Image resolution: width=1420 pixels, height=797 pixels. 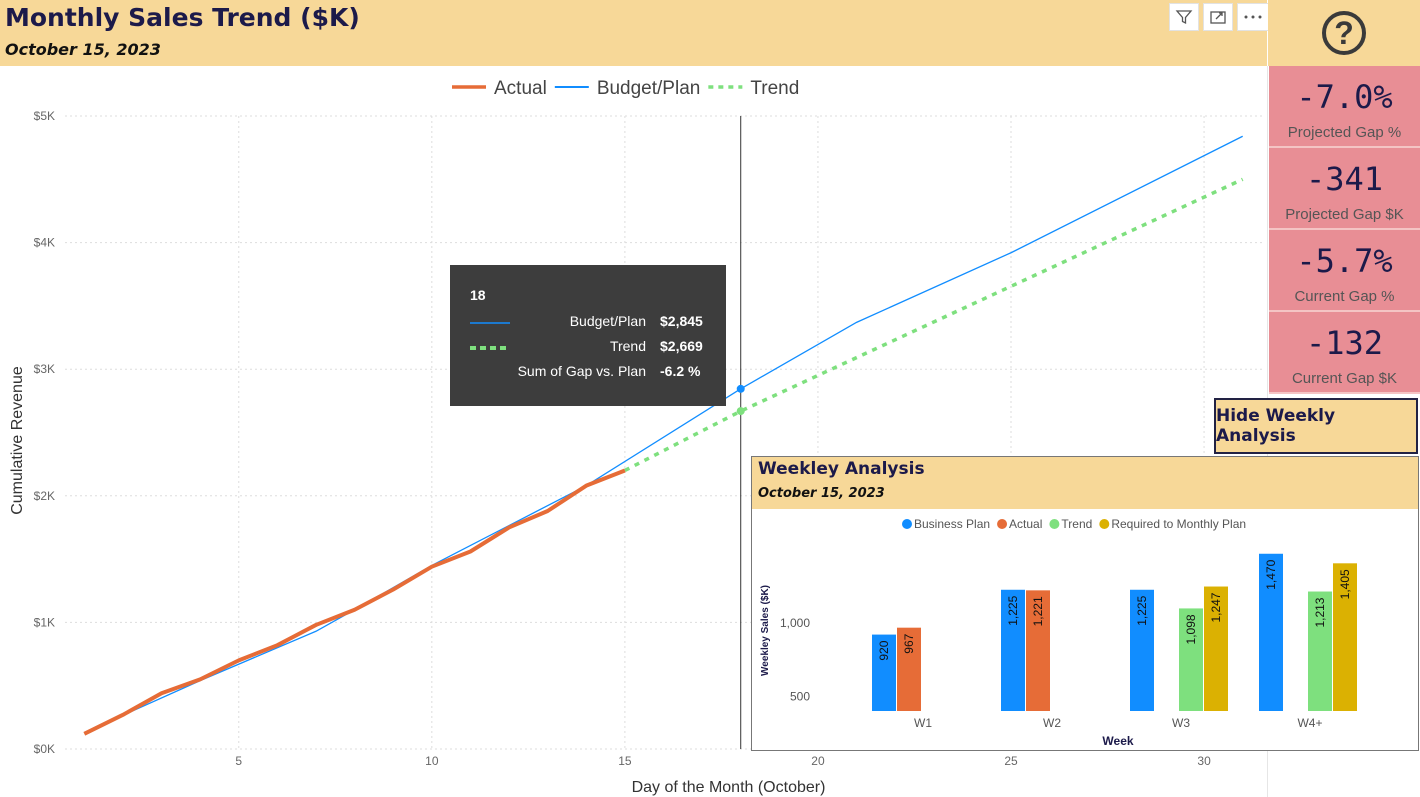 I want to click on tooltip-row-trend: Trend $2,669, so click(x=588, y=348).